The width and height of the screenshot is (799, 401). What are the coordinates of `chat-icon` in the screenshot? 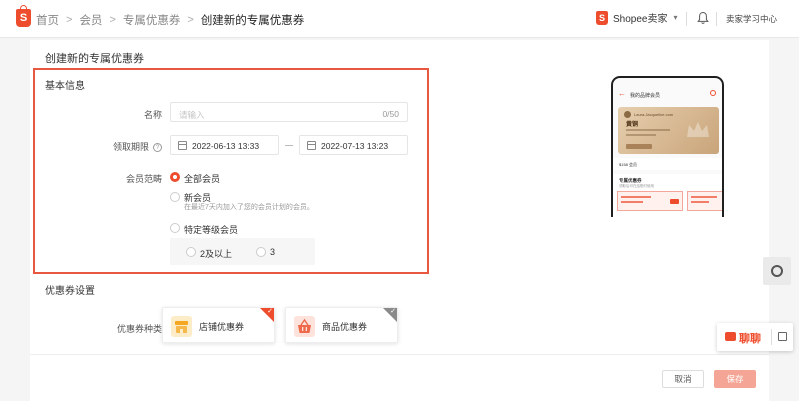 It's located at (730, 336).